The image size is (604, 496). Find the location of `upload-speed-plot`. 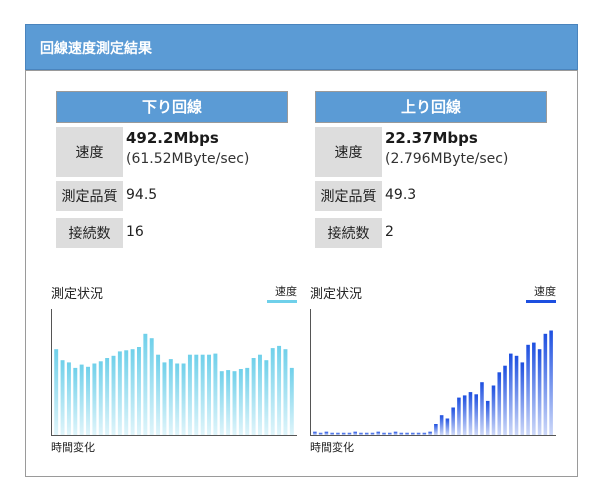

upload-speed-plot is located at coordinates (433, 372).